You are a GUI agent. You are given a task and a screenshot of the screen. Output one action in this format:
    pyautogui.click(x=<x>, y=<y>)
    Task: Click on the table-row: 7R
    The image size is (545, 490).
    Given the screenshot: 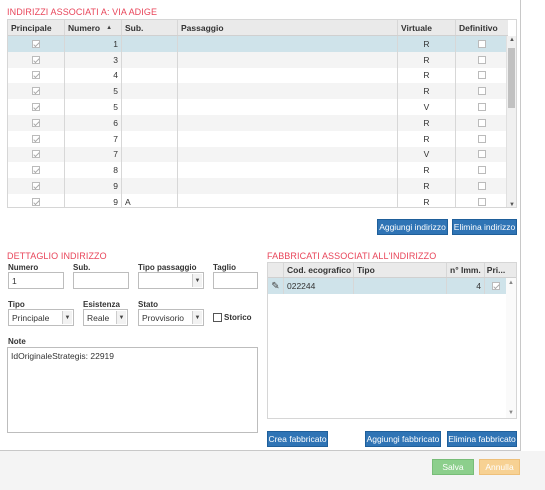 What is the action you would take?
    pyautogui.click(x=258, y=138)
    